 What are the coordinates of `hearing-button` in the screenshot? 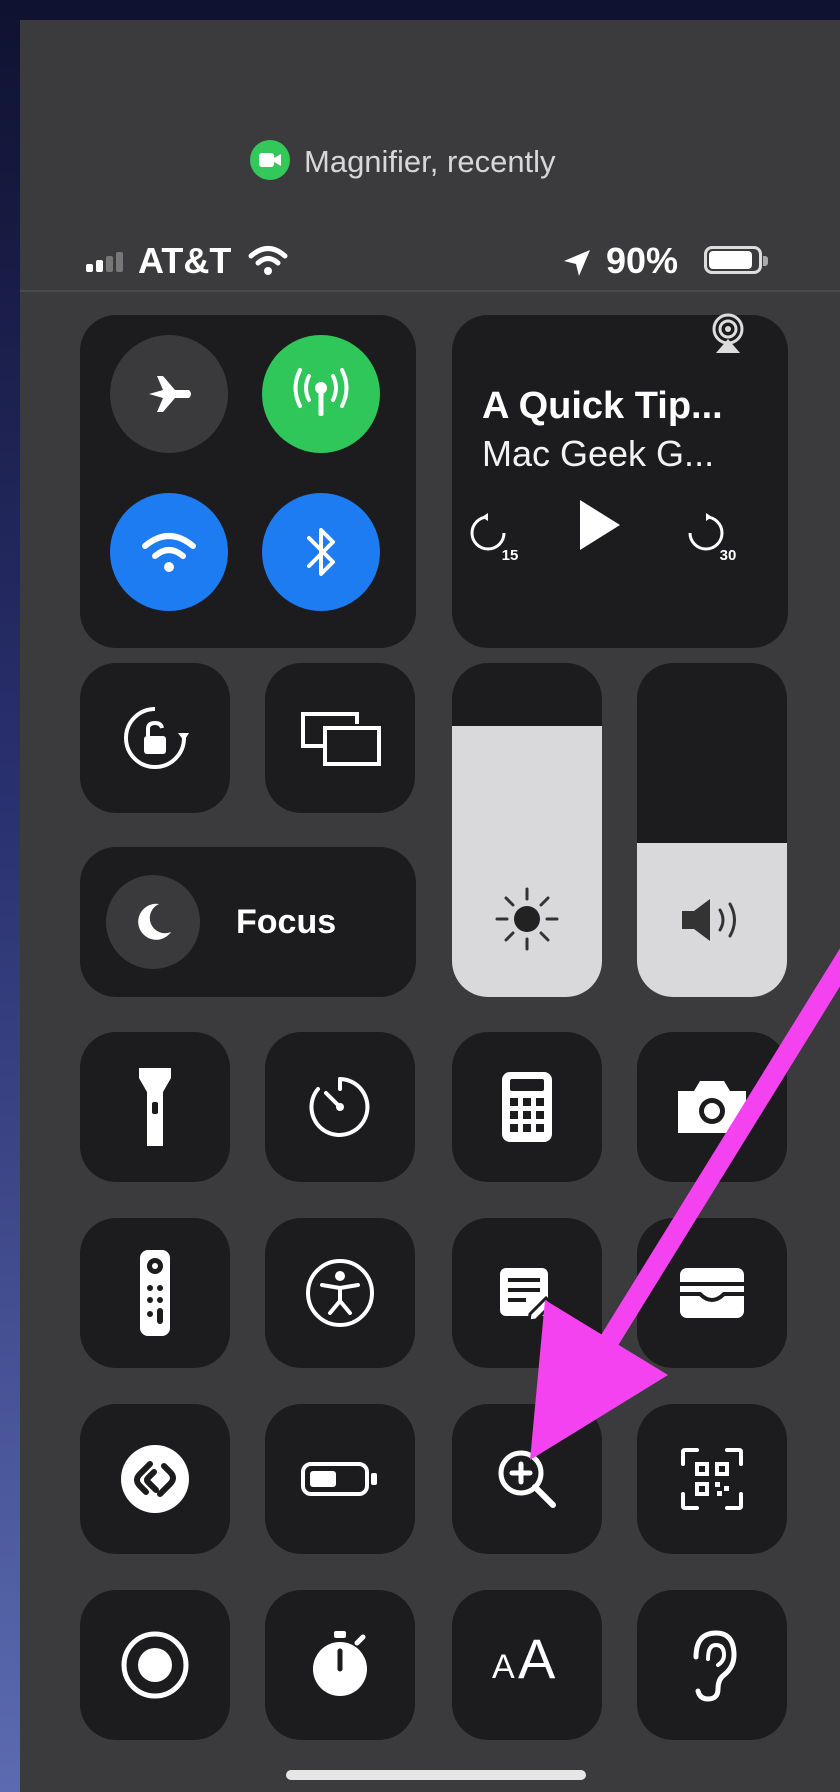 It's located at (712, 1665).